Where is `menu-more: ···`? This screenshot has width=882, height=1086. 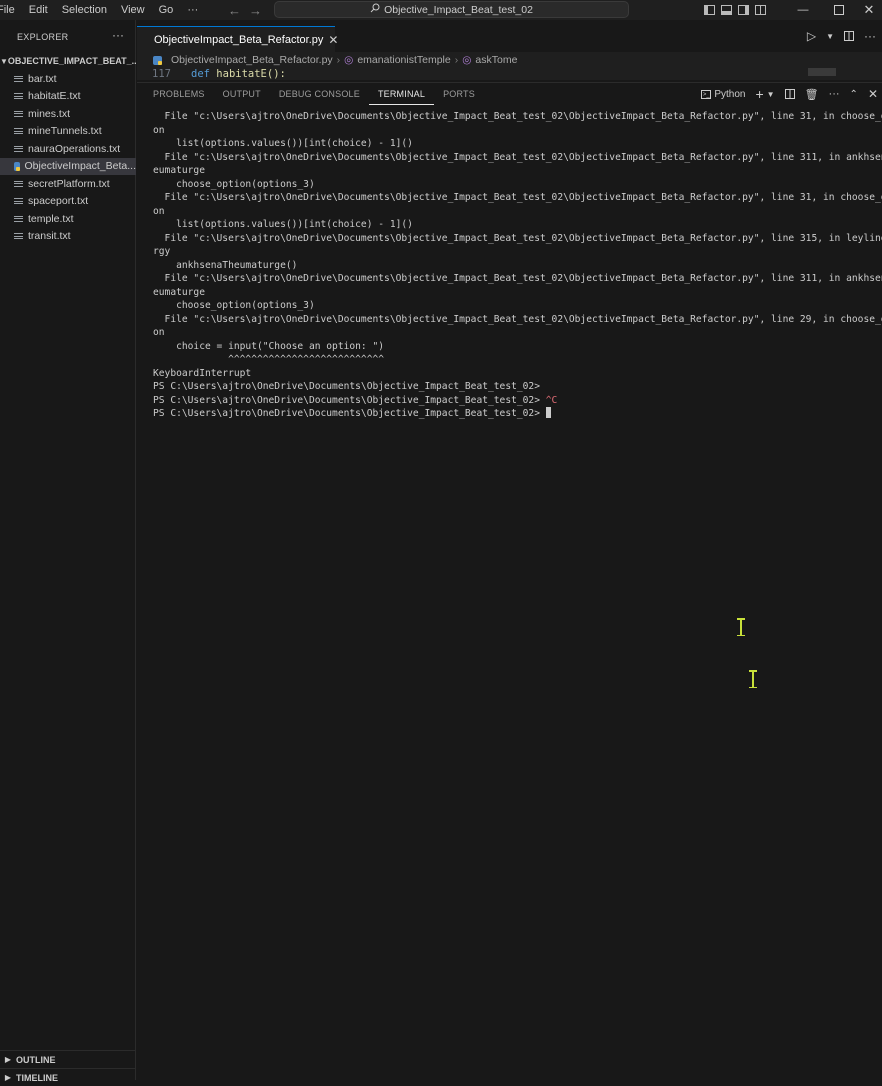 menu-more: ··· is located at coordinates (192, 10).